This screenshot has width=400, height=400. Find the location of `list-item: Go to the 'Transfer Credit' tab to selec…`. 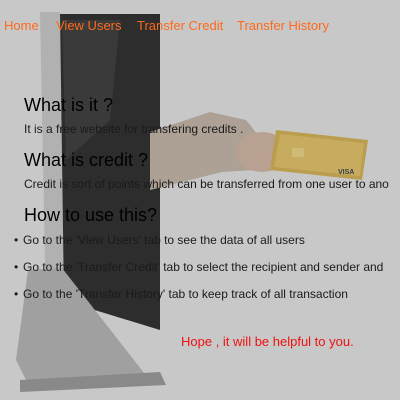

list-item: Go to the 'Transfer Credit' tab to selec… is located at coordinates (207, 273).